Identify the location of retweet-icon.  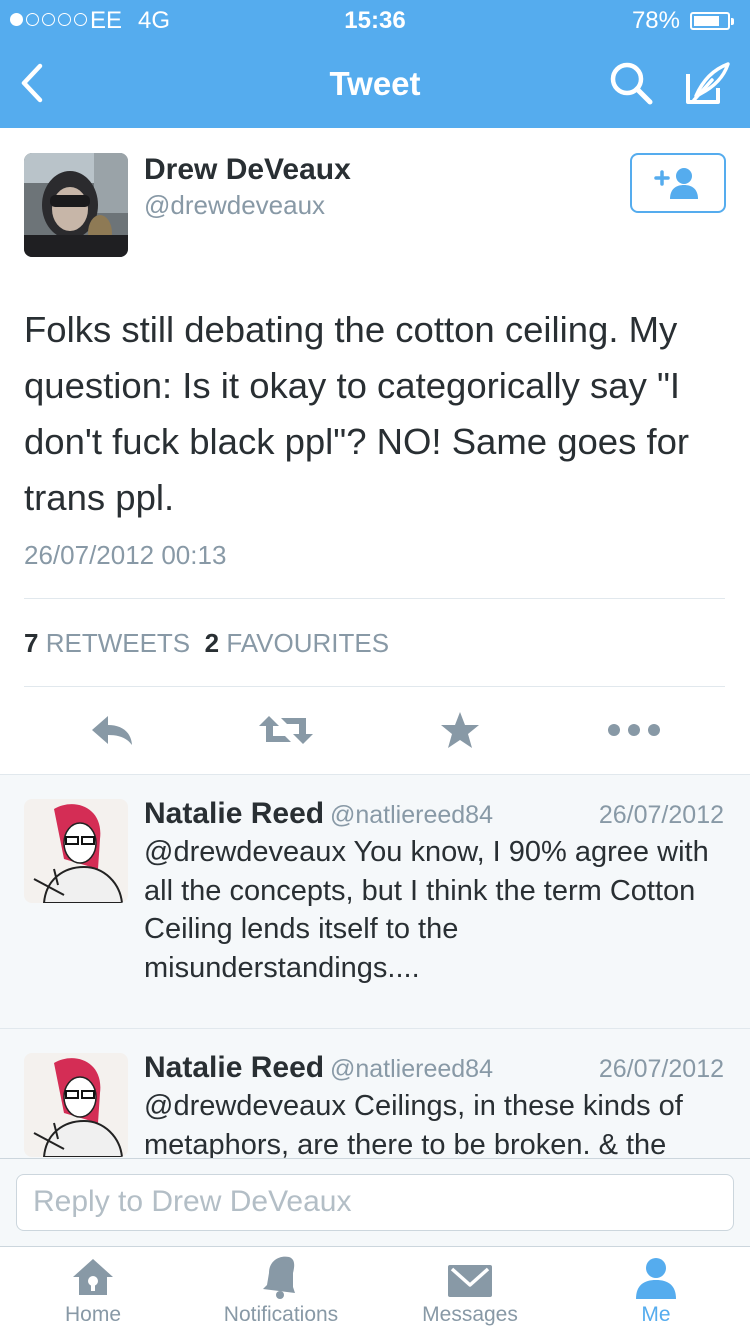
(286, 730).